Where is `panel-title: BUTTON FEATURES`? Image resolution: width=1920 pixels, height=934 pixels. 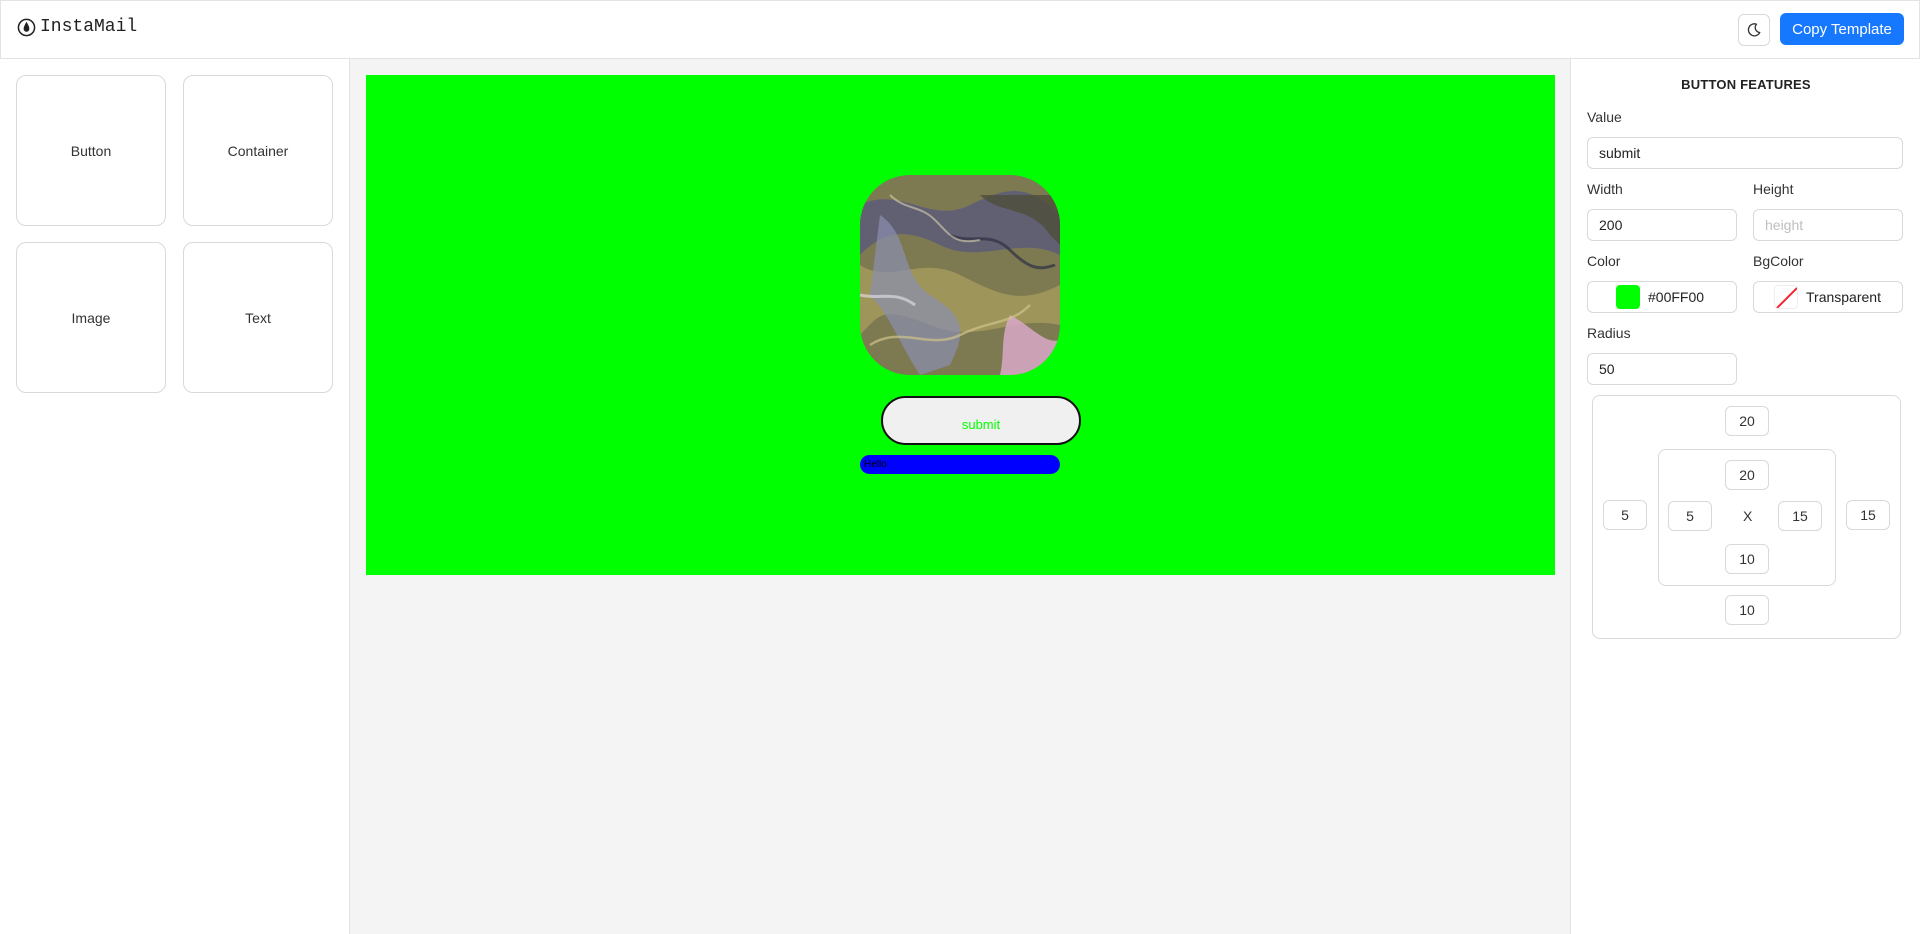 panel-title: BUTTON FEATURES is located at coordinates (1746, 84).